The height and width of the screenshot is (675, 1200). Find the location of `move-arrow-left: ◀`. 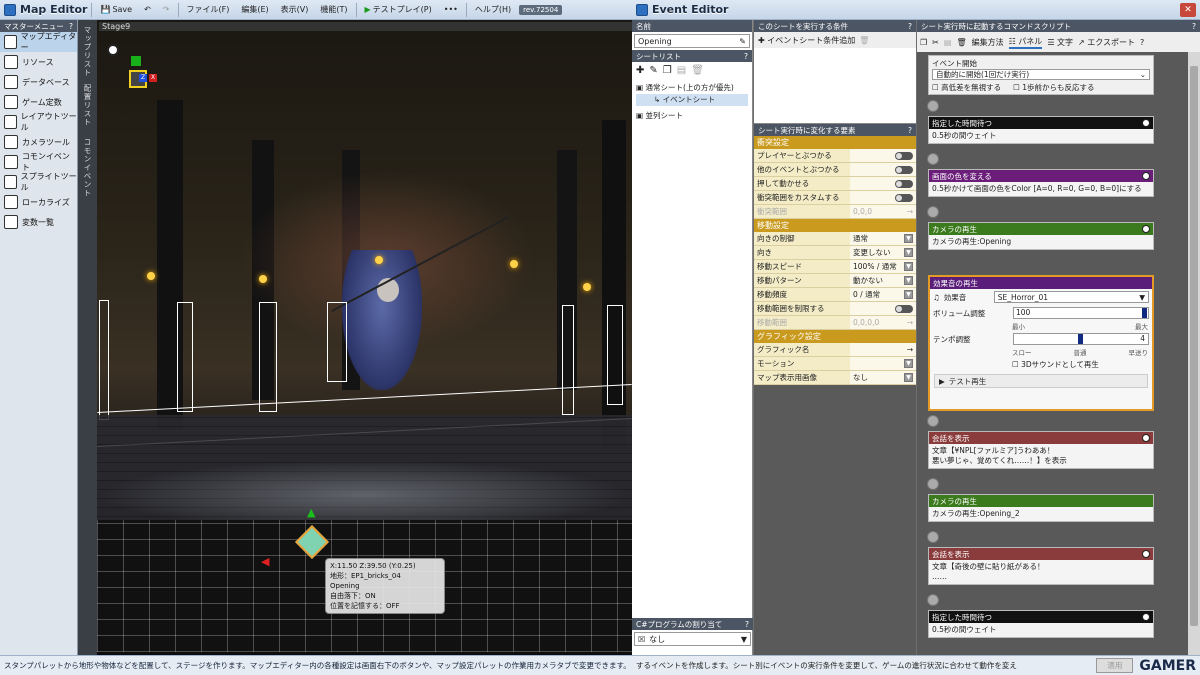

move-arrow-left: ◀ is located at coordinates (265, 561).